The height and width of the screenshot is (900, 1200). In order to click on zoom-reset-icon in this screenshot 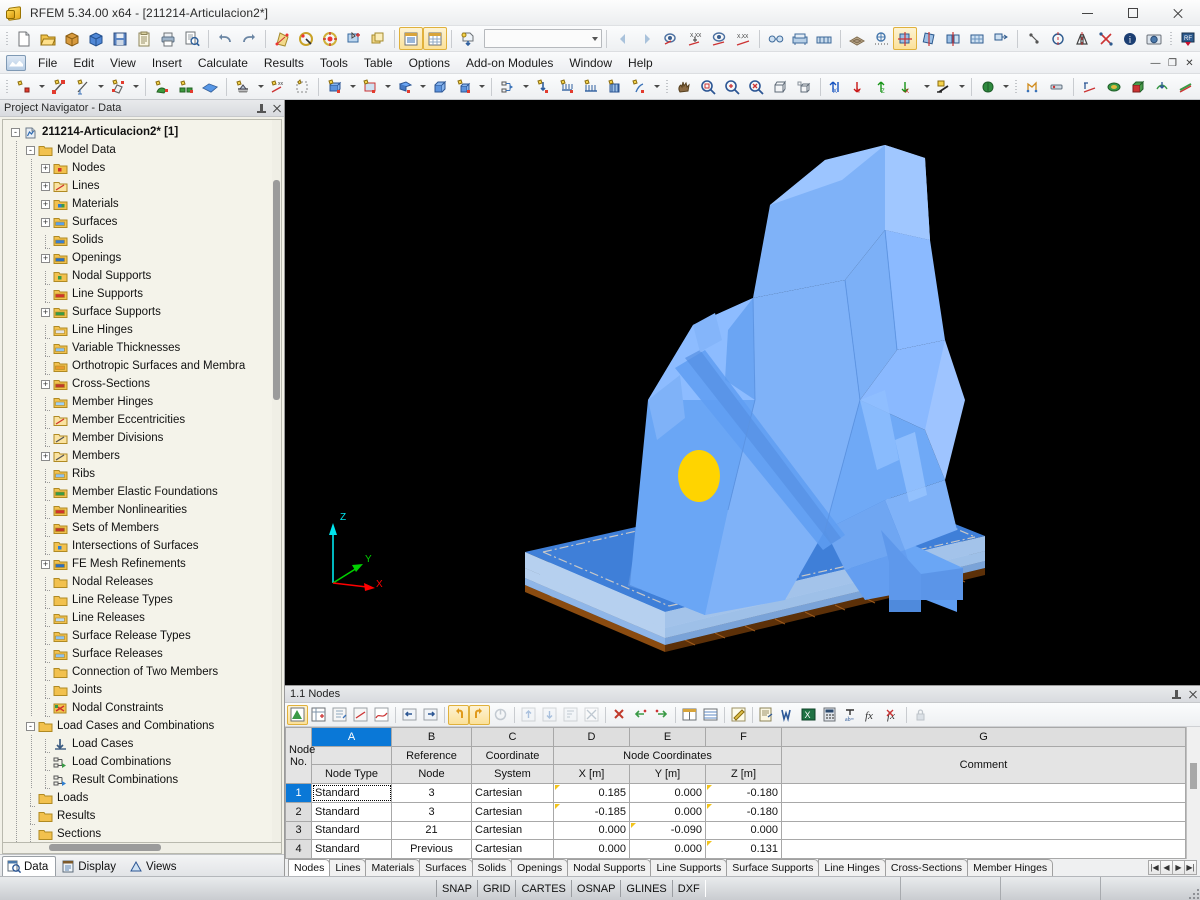, I will do `click(756, 86)`.